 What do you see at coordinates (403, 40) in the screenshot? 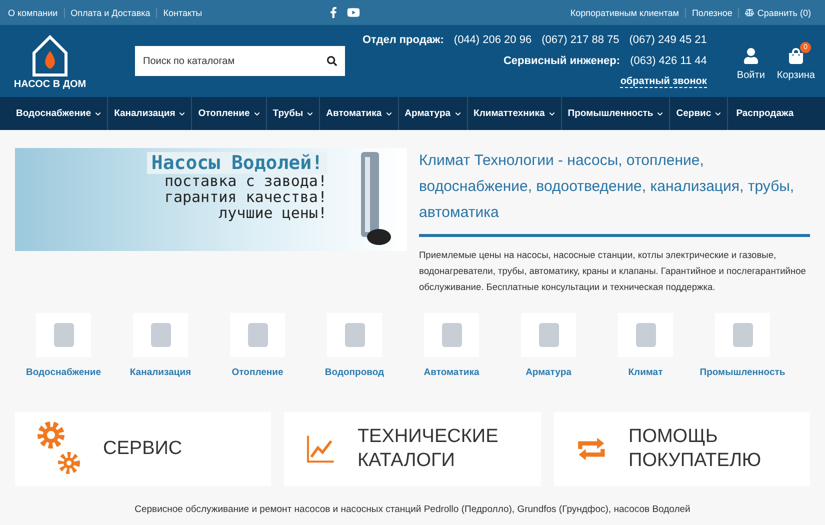
I see `sales-label: Отдел продаж:` at bounding box center [403, 40].